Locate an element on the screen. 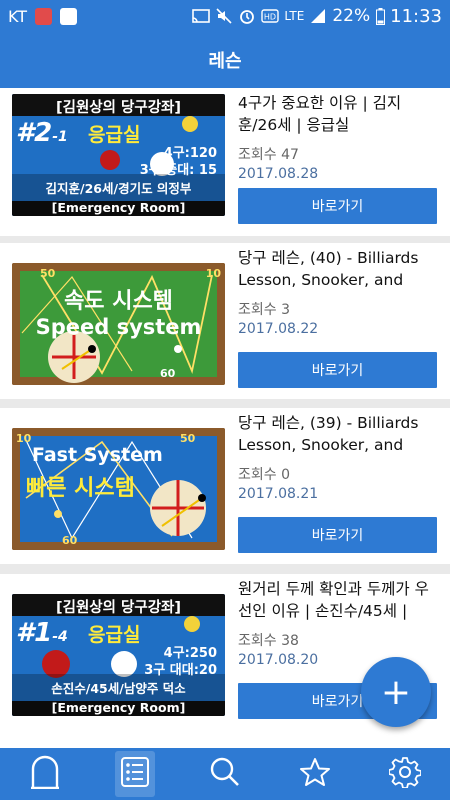 The image size is (450, 800). lesson-date: 2017.08.21 is located at coordinates (278, 494).